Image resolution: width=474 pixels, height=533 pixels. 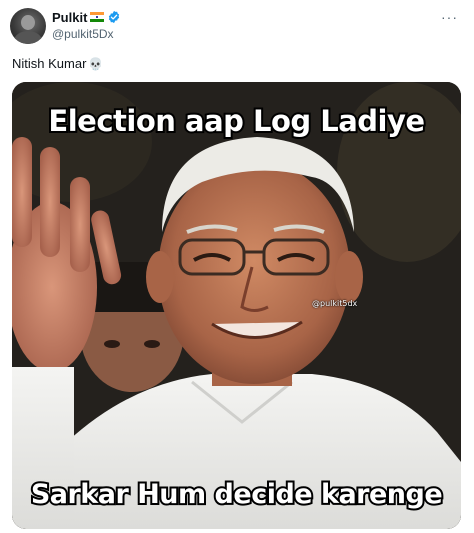 What do you see at coordinates (83, 34) in the screenshot?
I see `author-handle: @pulkit5Dx` at bounding box center [83, 34].